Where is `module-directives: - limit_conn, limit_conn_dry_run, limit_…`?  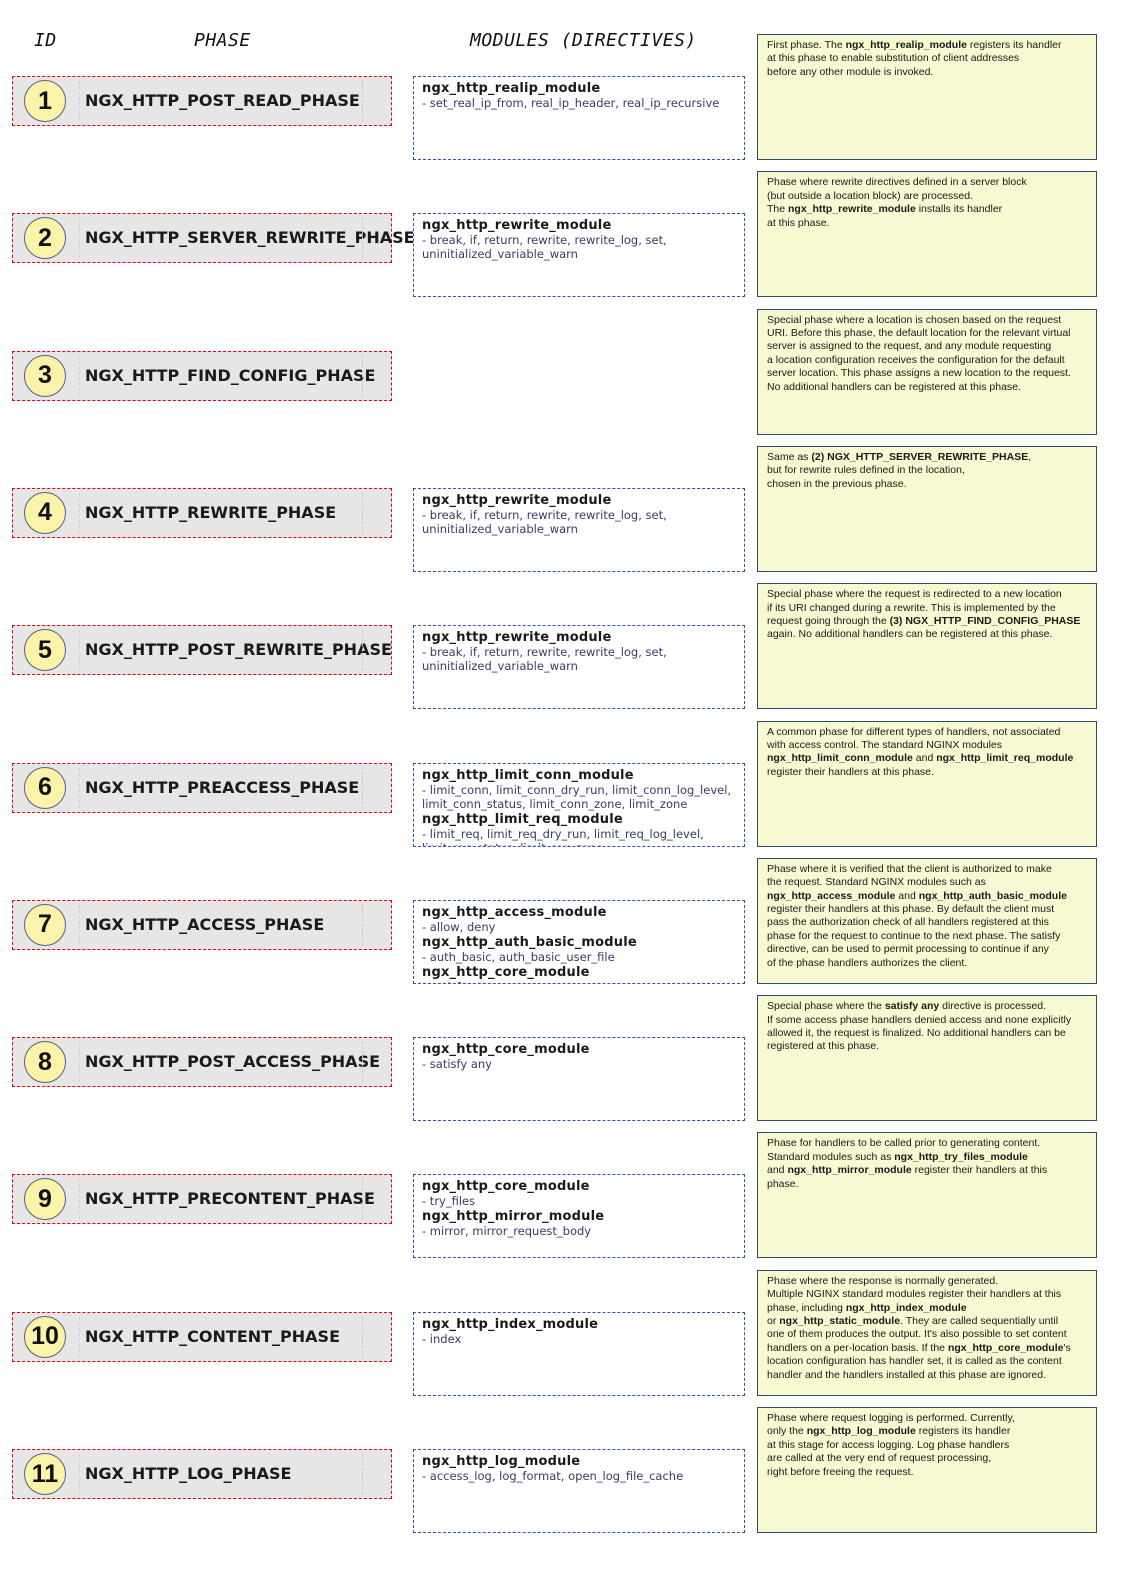 module-directives: - limit_conn, limit_conn_dry_run, limit_… is located at coordinates (577, 796).